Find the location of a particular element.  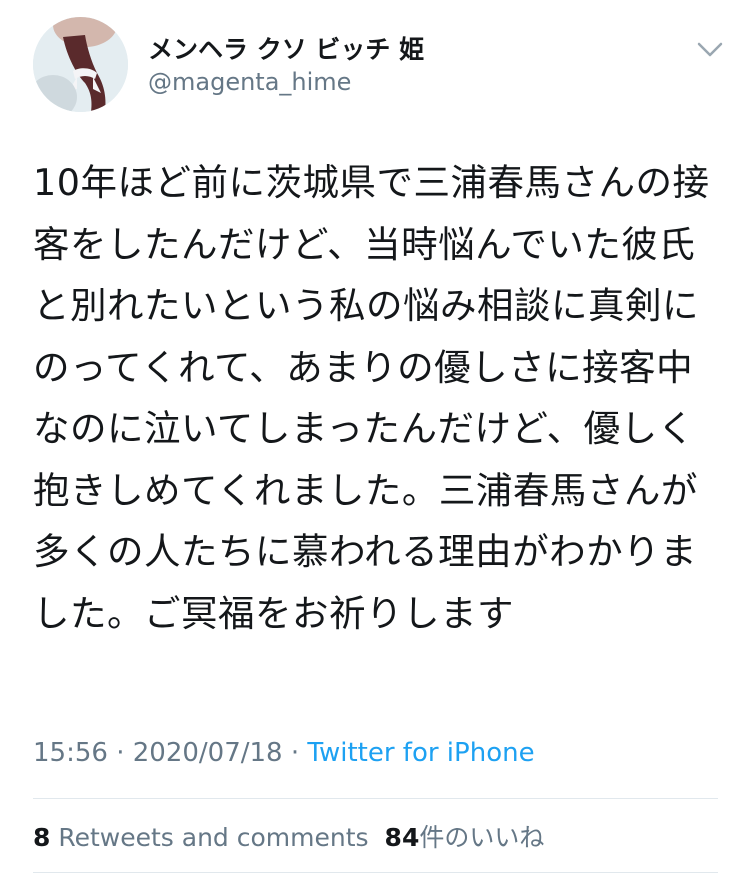

retweets-count: 8 is located at coordinates (42, 837).